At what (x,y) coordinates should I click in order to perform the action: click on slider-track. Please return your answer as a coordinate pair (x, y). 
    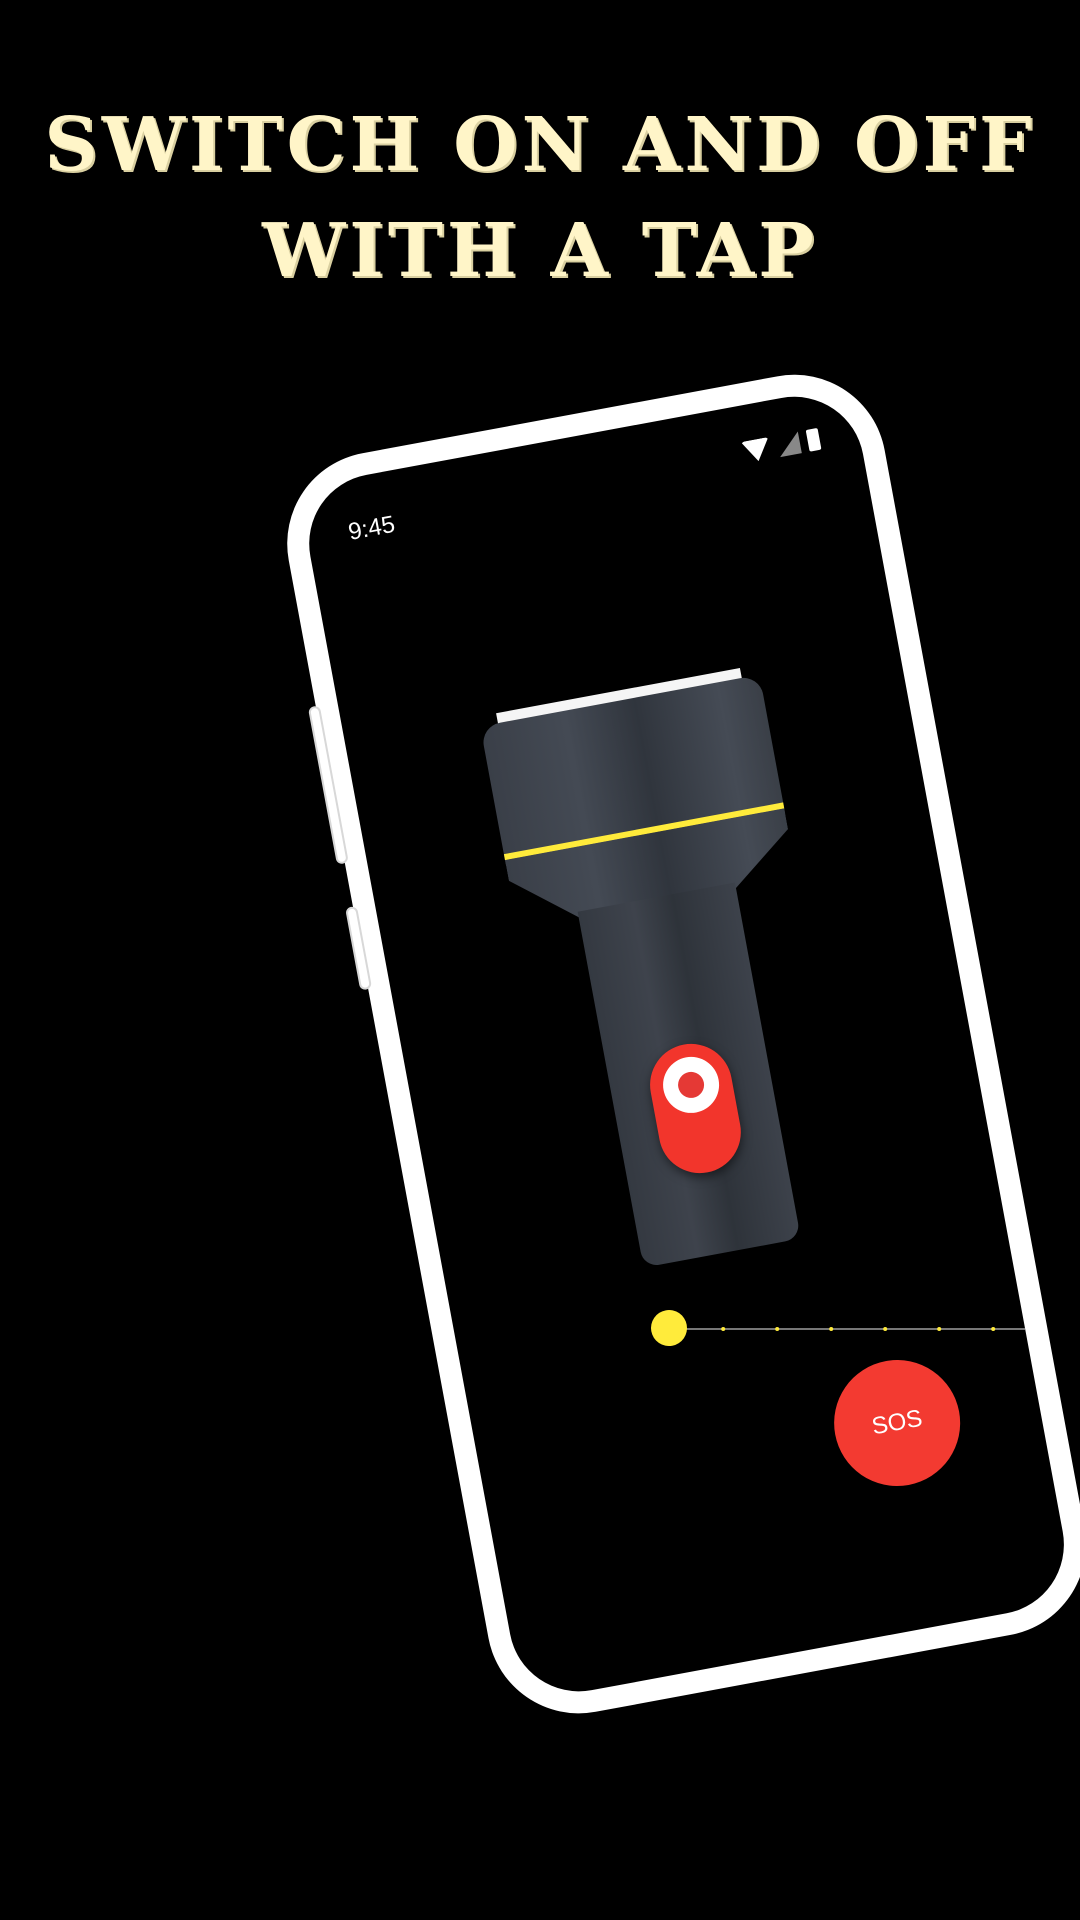
    Looking at the image, I should click on (872, 1329).